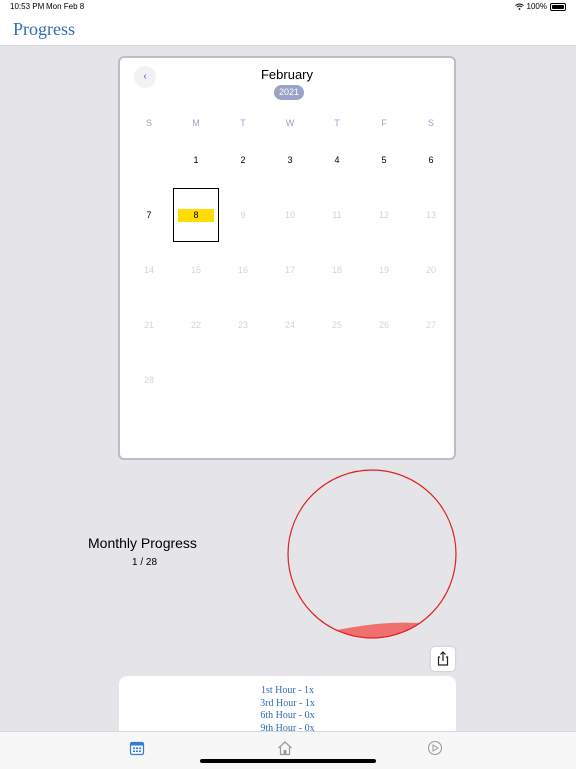  Describe the element at coordinates (290, 270) in the screenshot. I see `calendar-day: 17` at that location.